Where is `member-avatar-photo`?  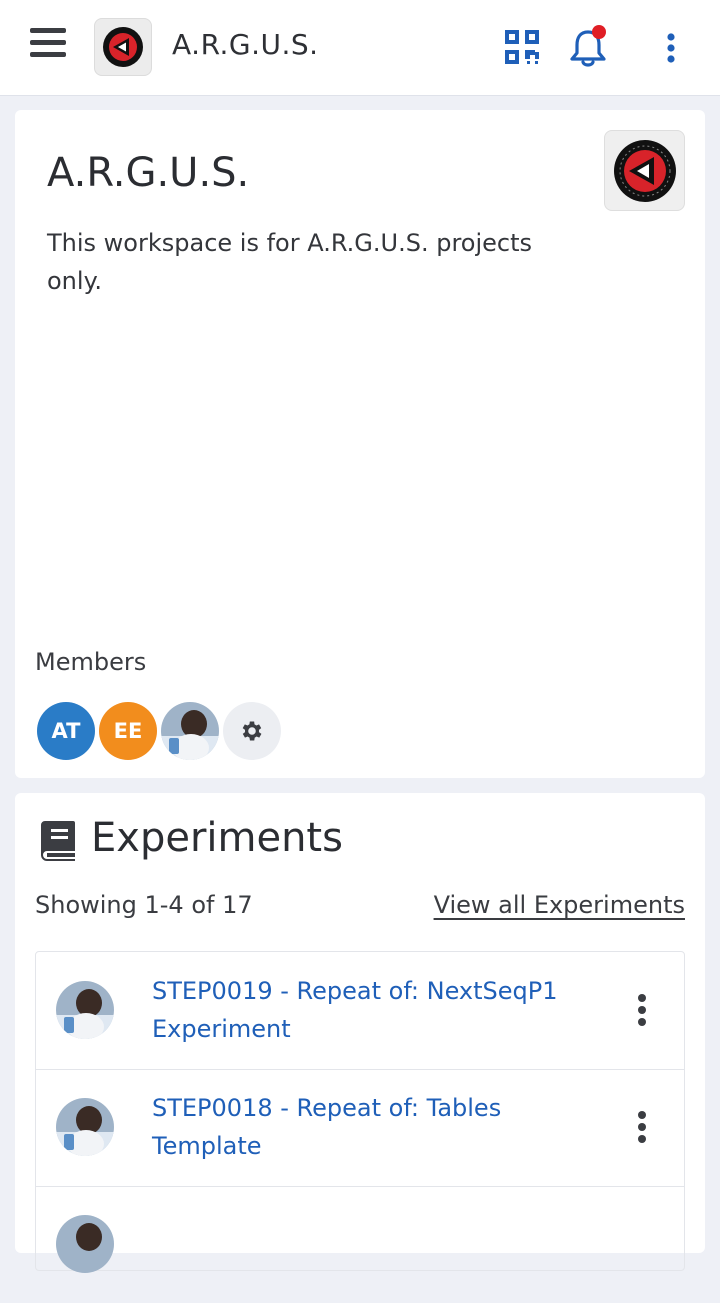 member-avatar-photo is located at coordinates (190, 731).